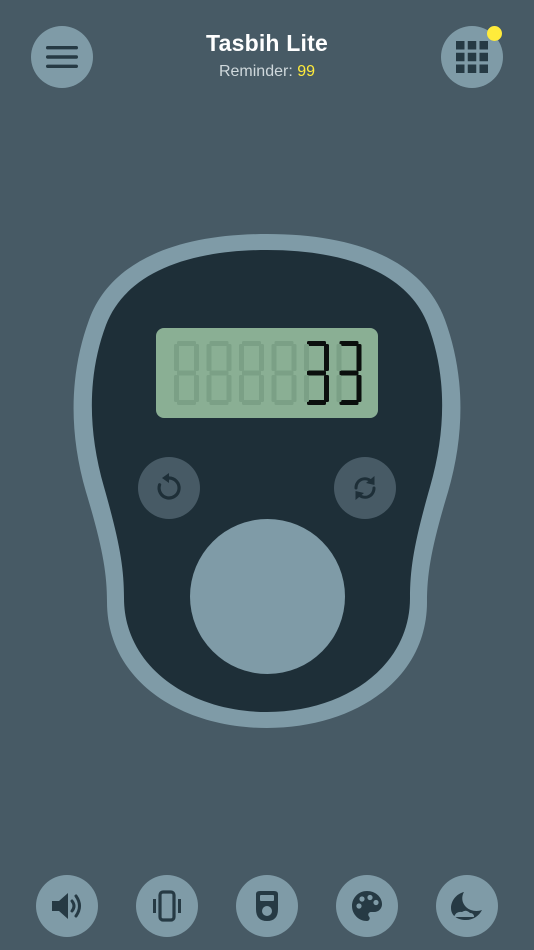  I want to click on vibration-button, so click(167, 906).